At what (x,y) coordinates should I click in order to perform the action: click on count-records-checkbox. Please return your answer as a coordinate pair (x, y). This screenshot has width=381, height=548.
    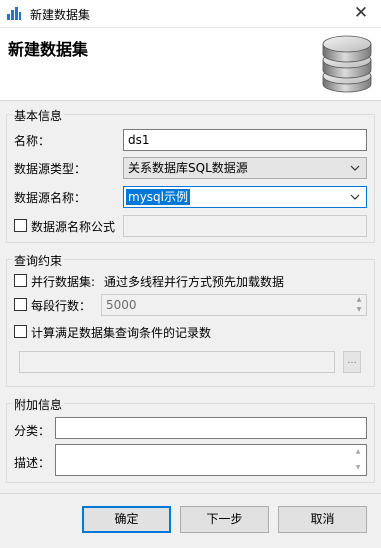
    Looking at the image, I should click on (20, 331).